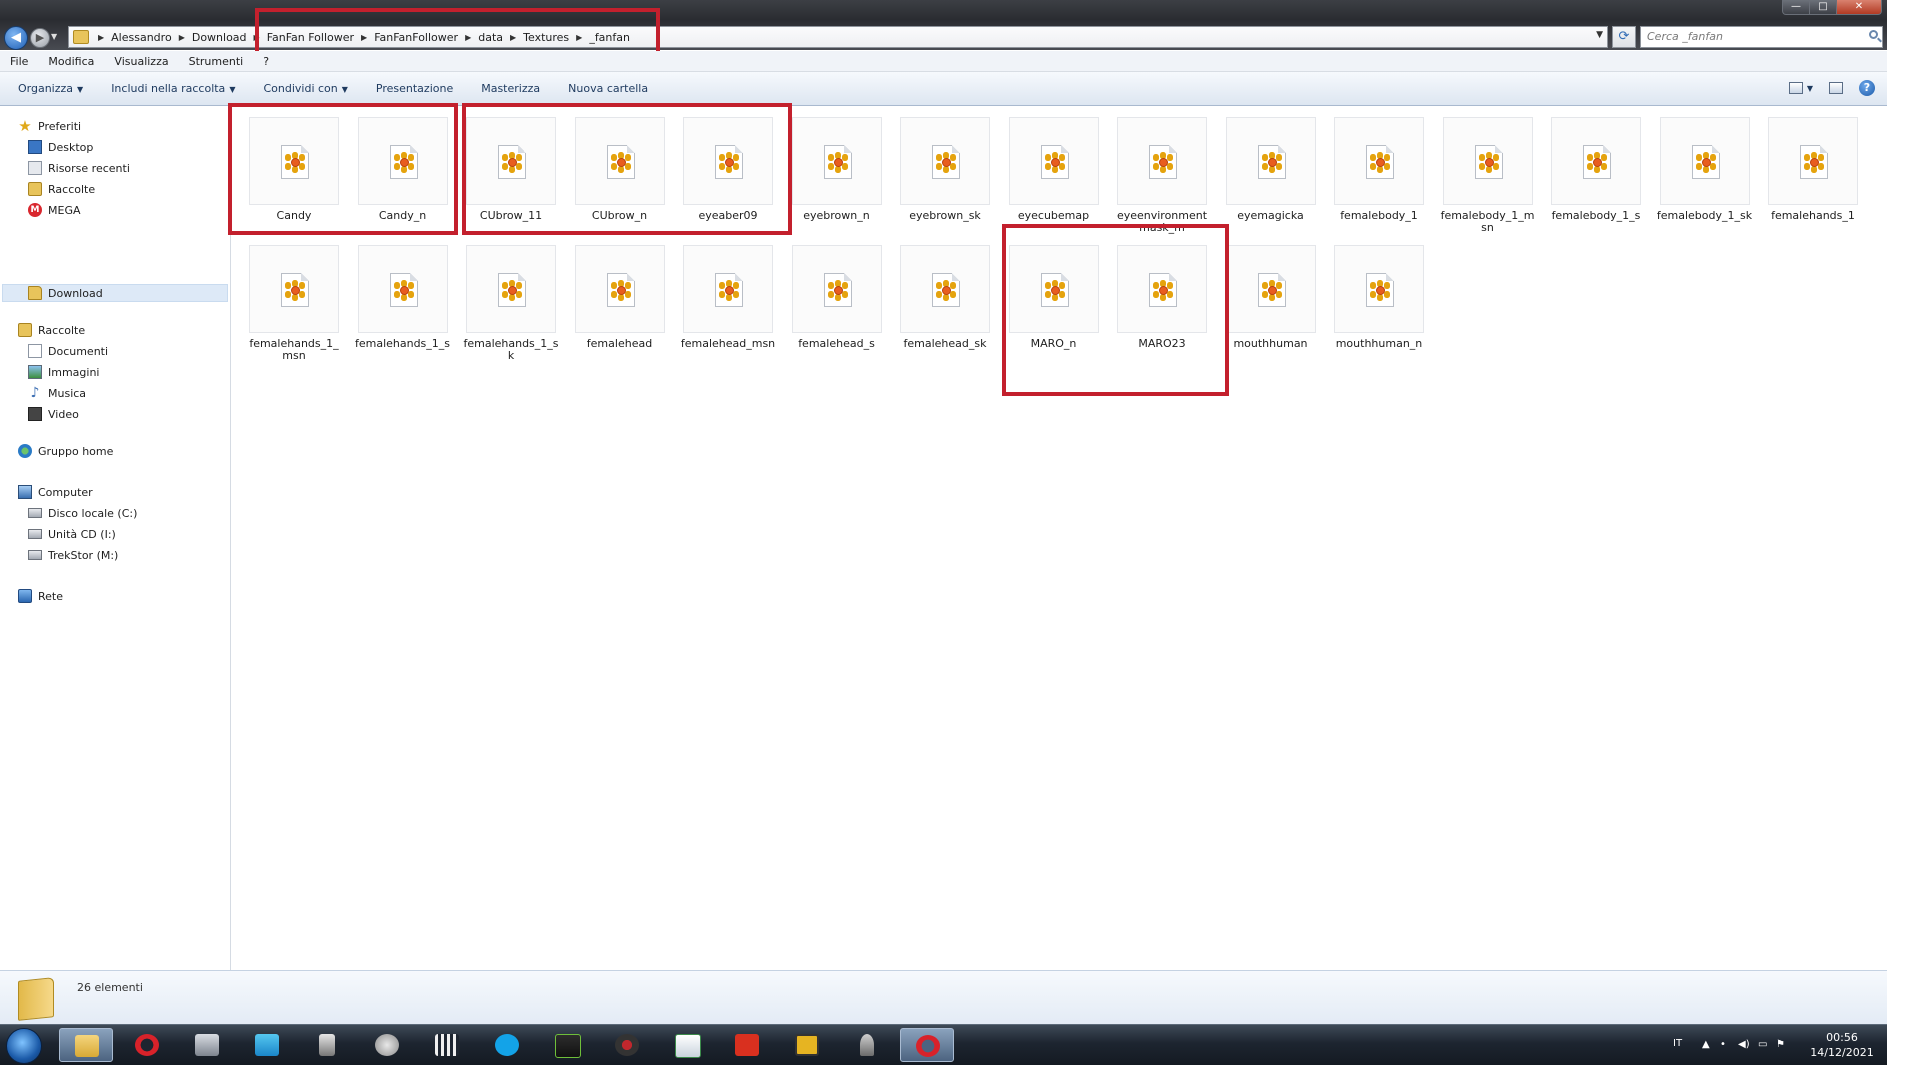 The height and width of the screenshot is (1079, 1920). I want to click on file-item: femalehands_1_s, so click(403, 301).